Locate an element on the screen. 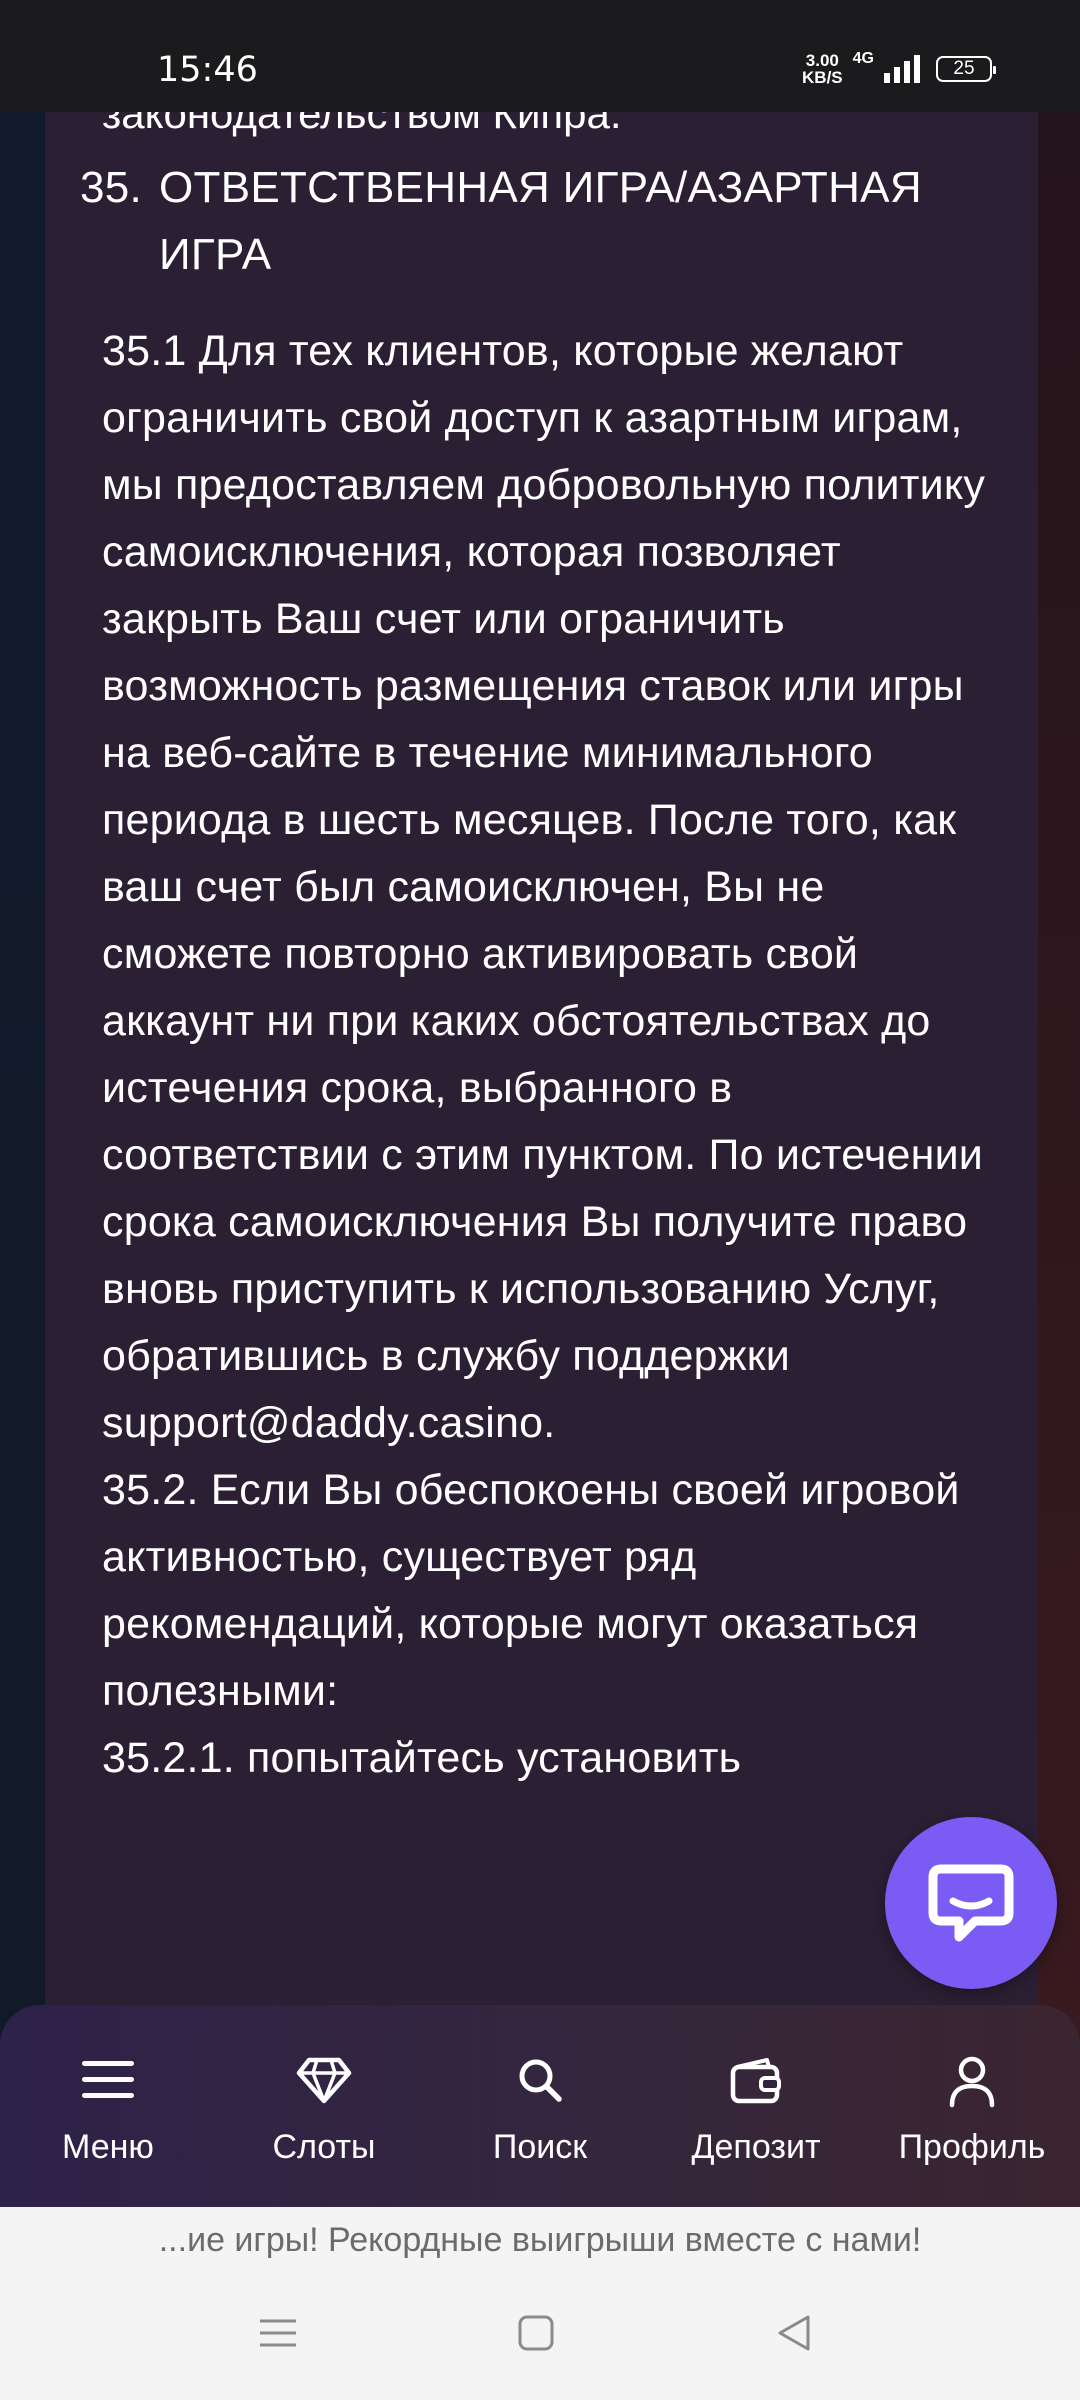  paragraph-35-2-1: 35.2.1. попытайтесь установить is located at coordinates (422, 1758).